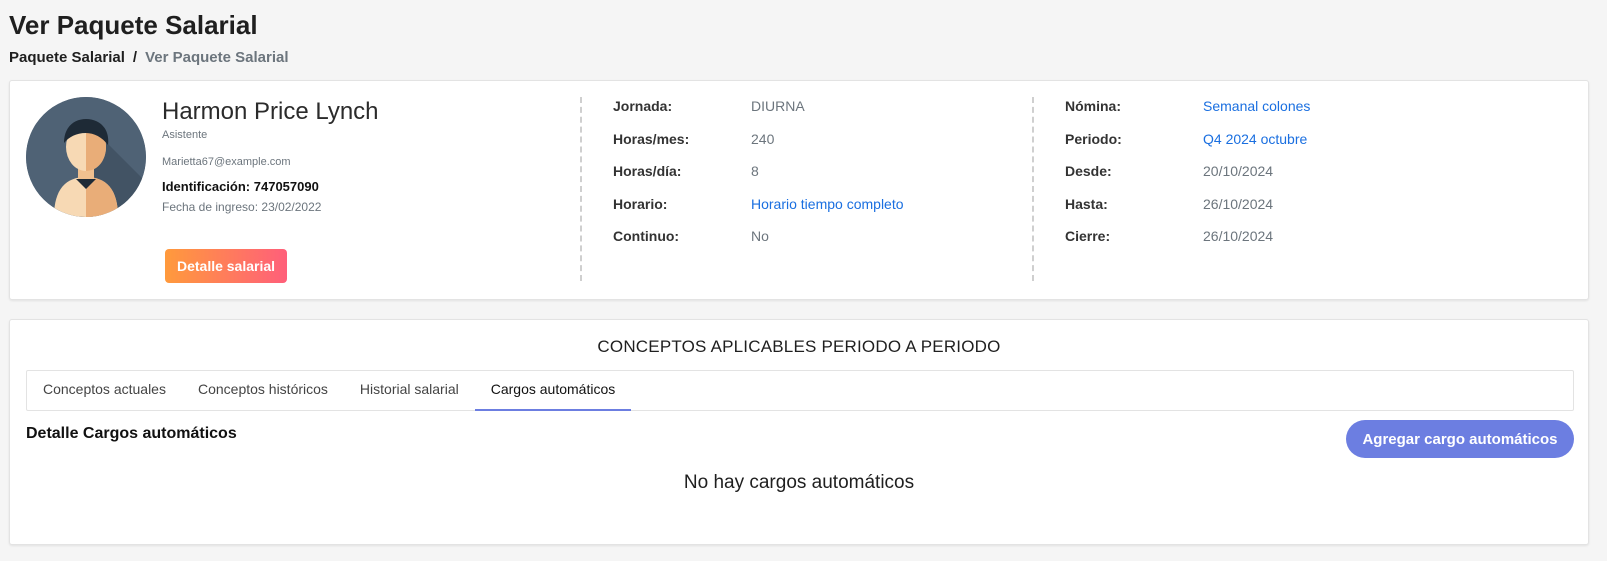 This screenshot has height=561, width=1607. What do you see at coordinates (640, 203) in the screenshot?
I see `horario-label: Horario:` at bounding box center [640, 203].